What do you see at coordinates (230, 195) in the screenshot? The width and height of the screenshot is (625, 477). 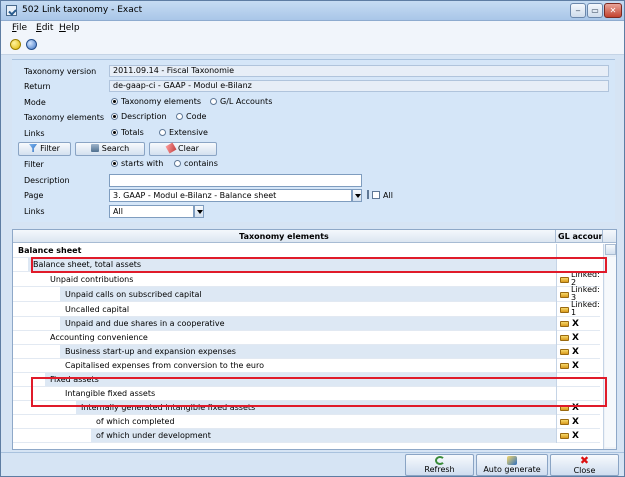 I see `page-select: 3. GAAP - Modul e-Bilanz - Balance sheet` at bounding box center [230, 195].